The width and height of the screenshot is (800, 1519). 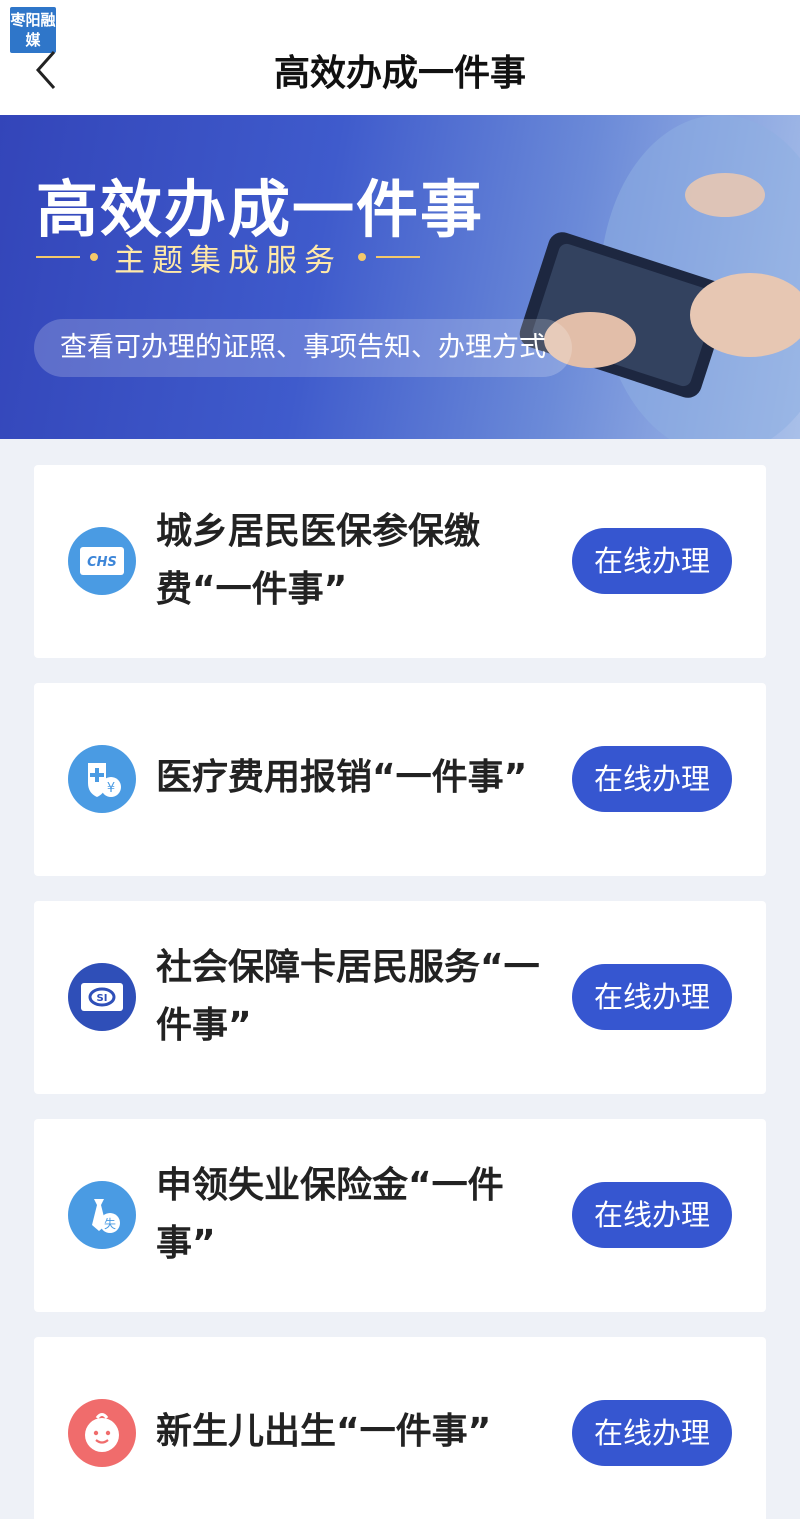 I want to click on page-title: 高效办成一件事, so click(x=399, y=73).